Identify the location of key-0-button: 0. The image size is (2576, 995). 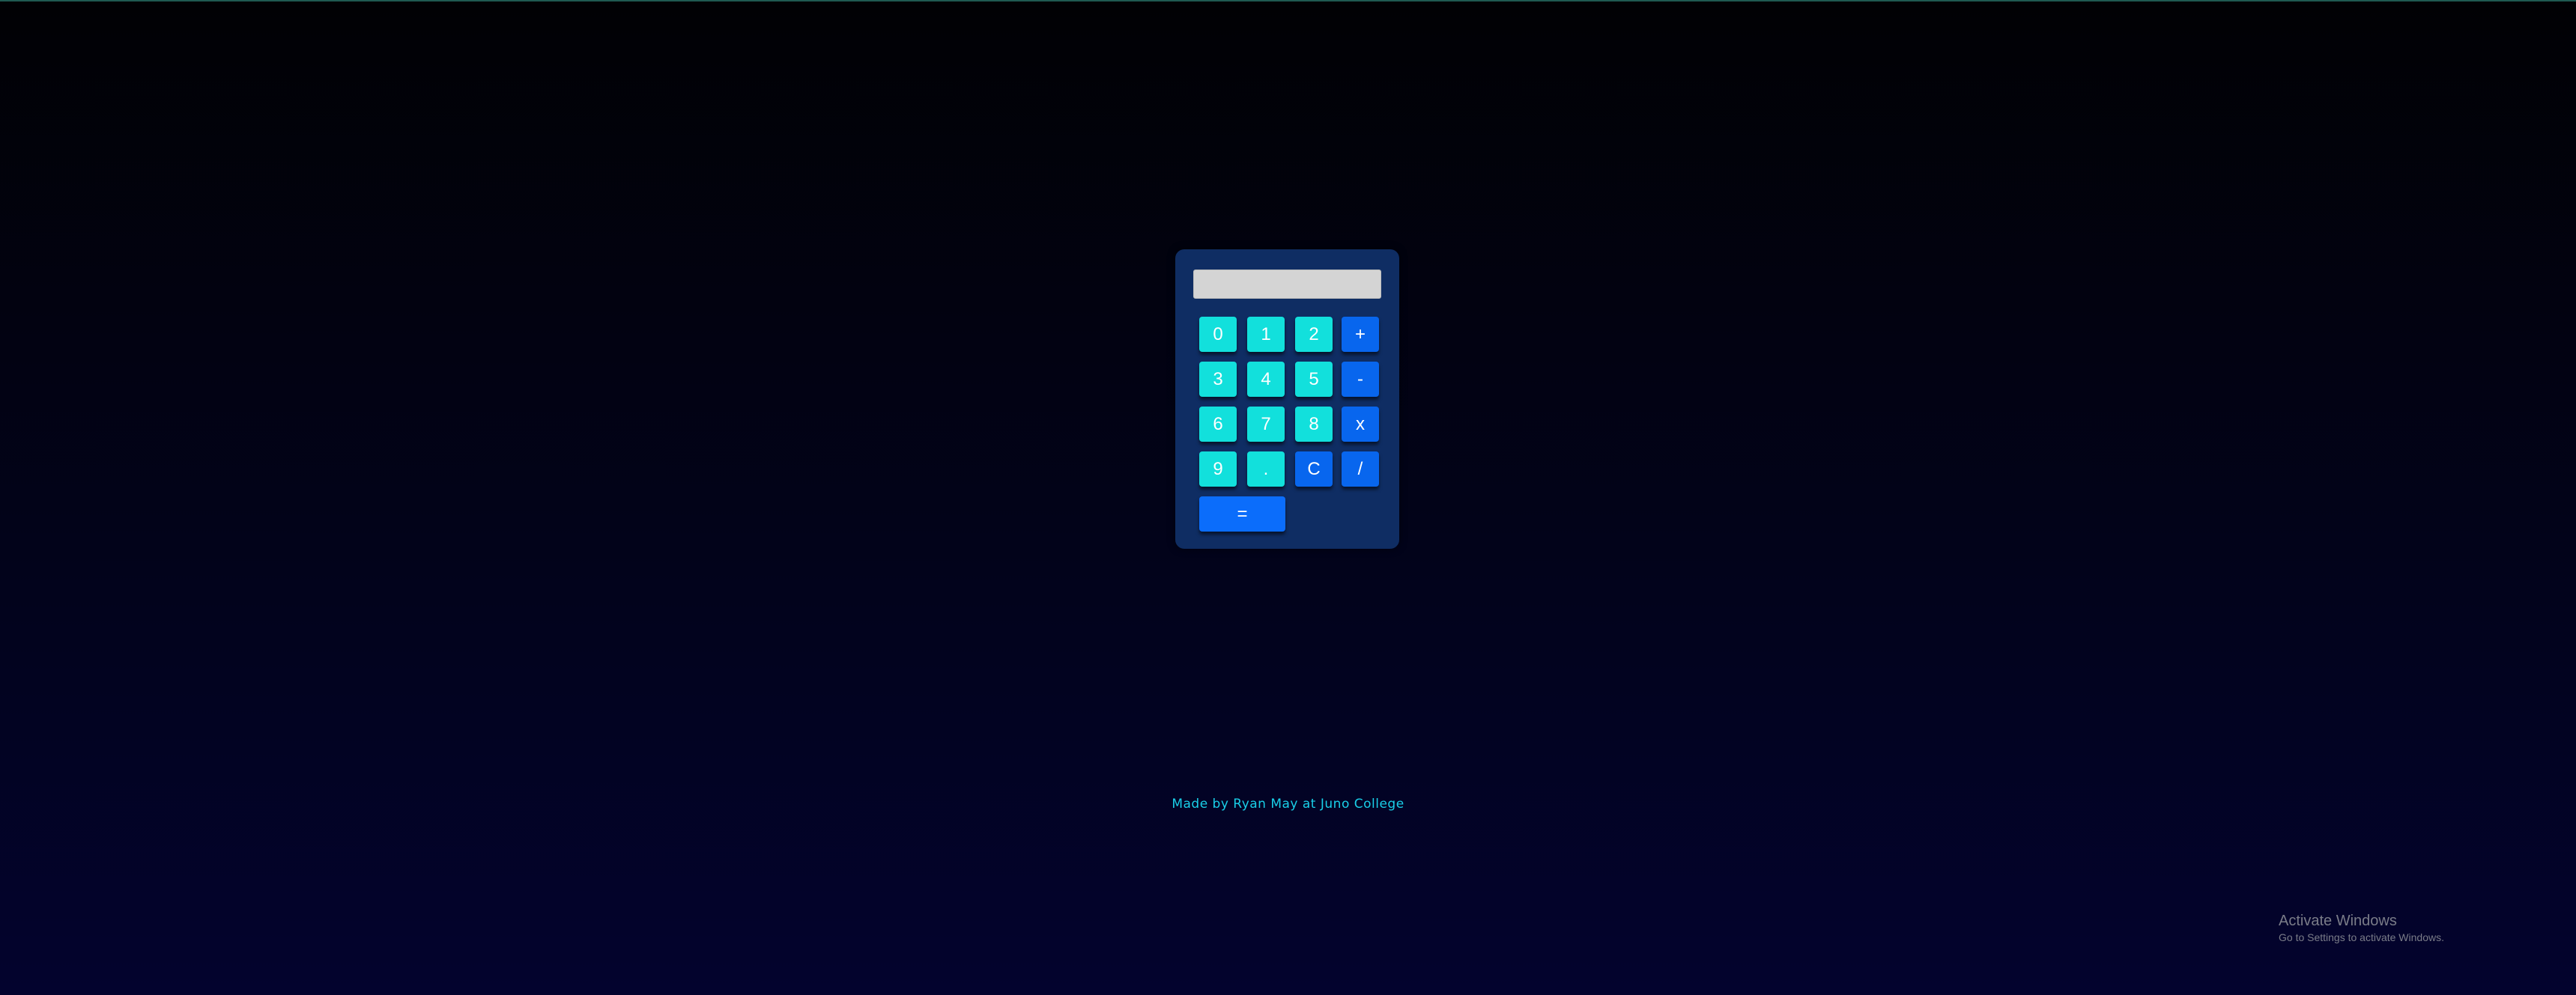
(1218, 334).